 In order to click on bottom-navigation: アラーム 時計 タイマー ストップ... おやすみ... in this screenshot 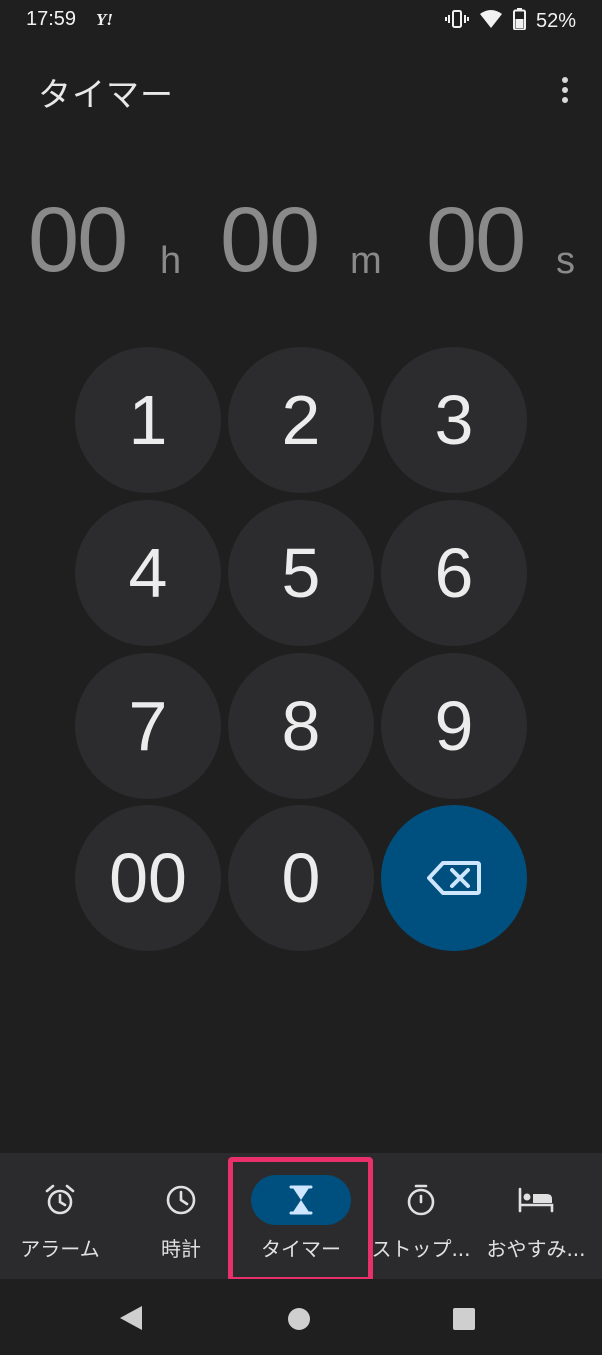, I will do `click(301, 1216)`.